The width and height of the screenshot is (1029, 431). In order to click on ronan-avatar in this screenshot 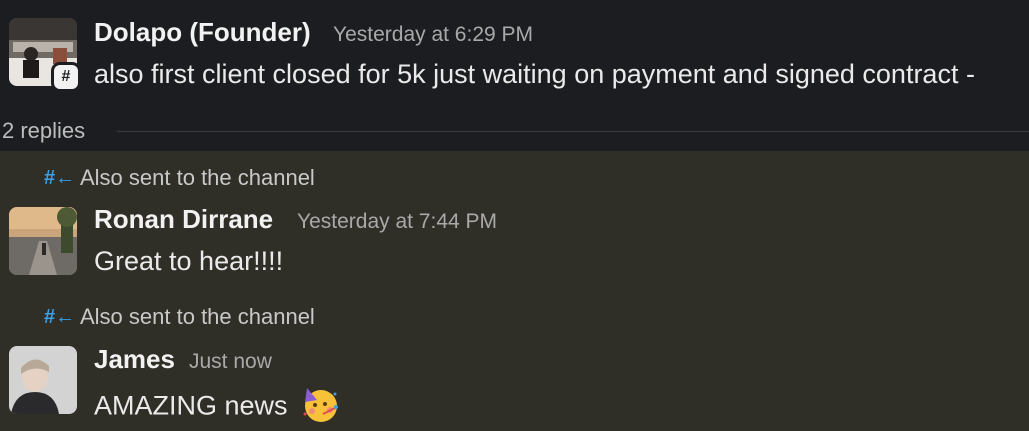, I will do `click(43, 241)`.